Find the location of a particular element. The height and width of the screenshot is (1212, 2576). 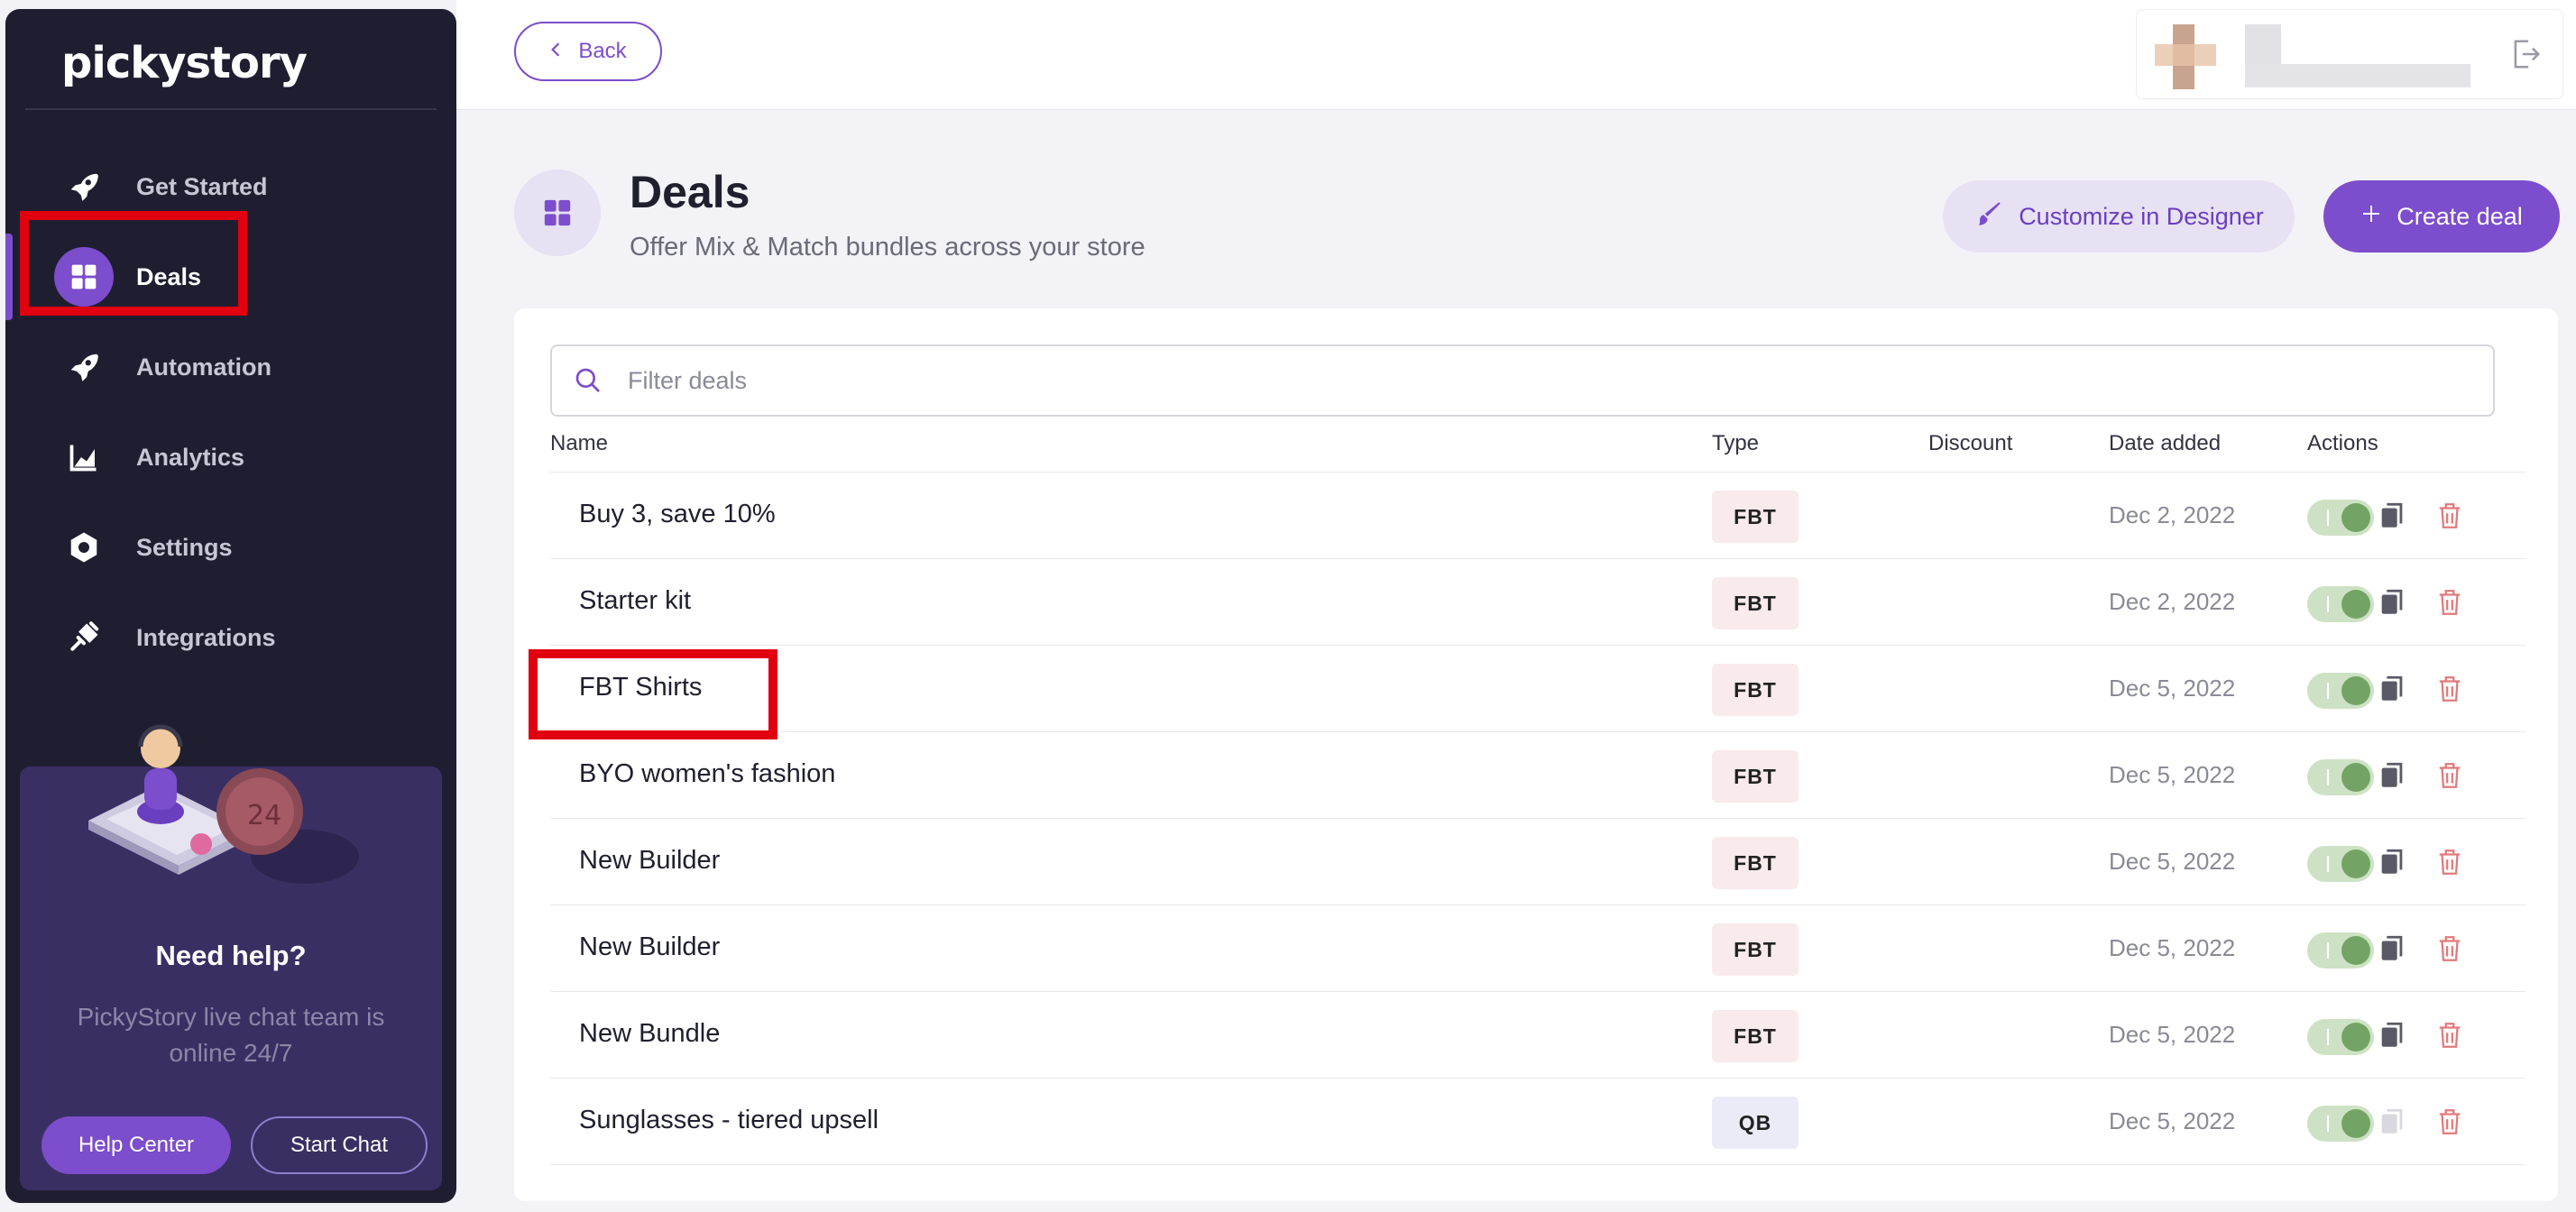

support-illustration: 24 is located at coordinates (223, 804).